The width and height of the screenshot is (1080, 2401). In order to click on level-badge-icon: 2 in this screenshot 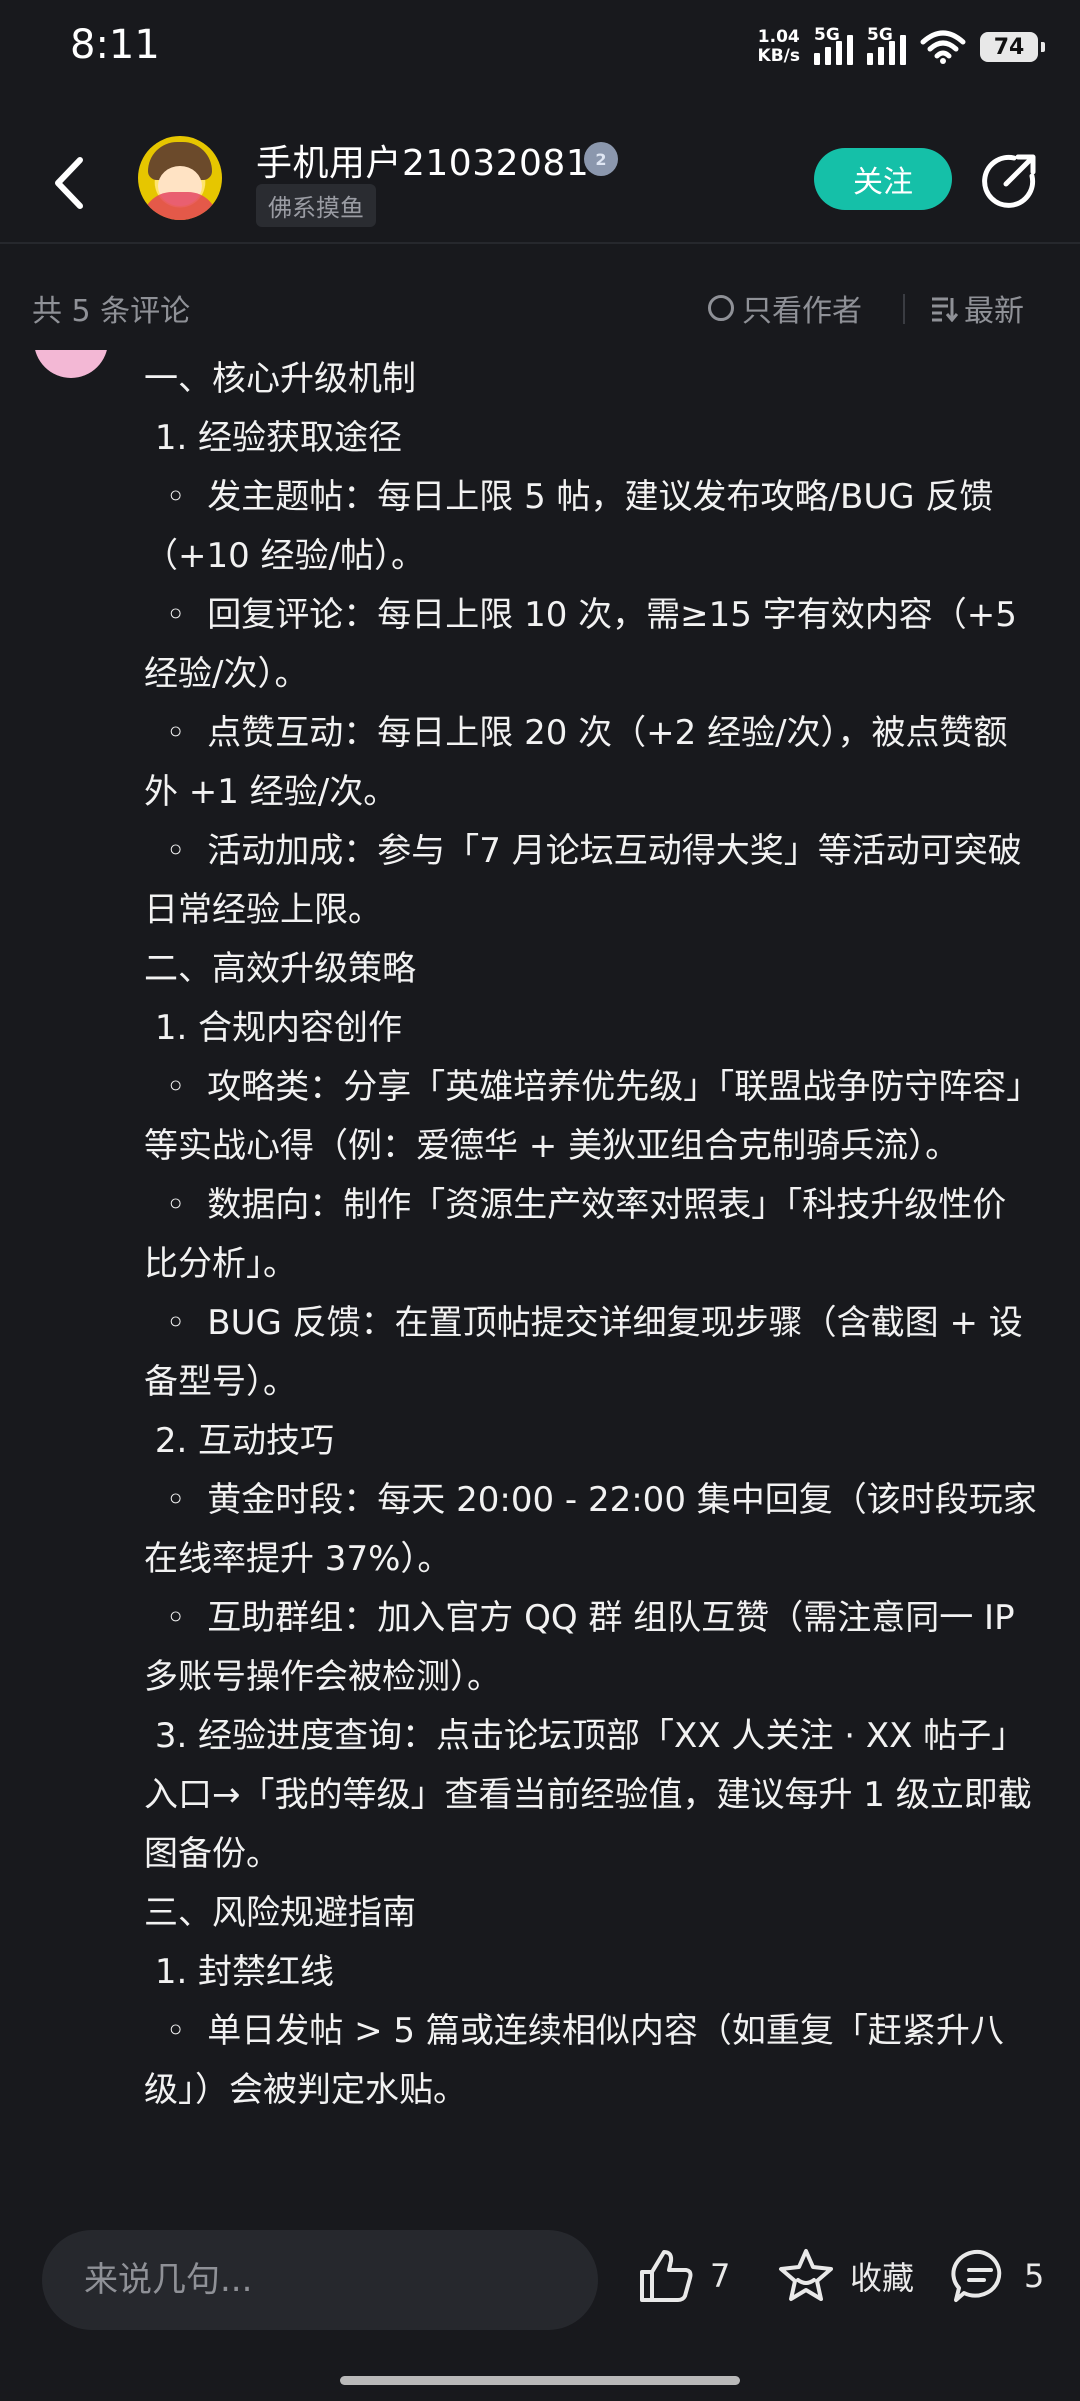, I will do `click(601, 159)`.